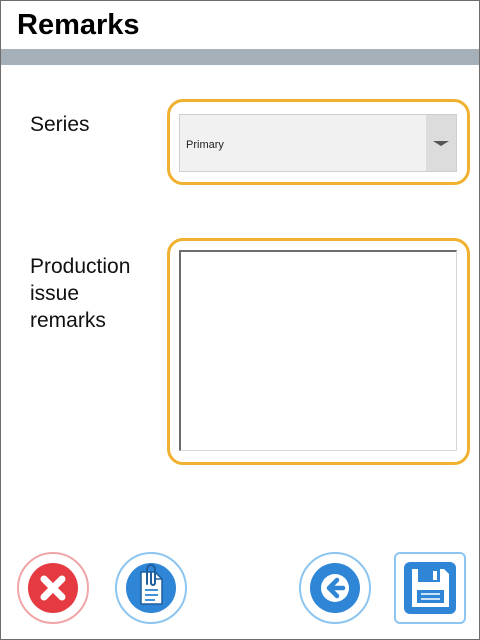 The height and width of the screenshot is (640, 480). What do you see at coordinates (78, 25) in the screenshot?
I see `page-title: Remarks` at bounding box center [78, 25].